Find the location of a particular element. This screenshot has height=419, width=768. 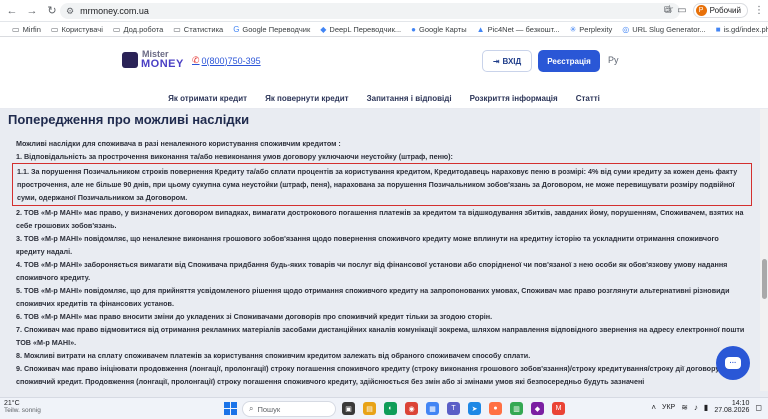

slug-icon: ◎ is located at coordinates (626, 29).